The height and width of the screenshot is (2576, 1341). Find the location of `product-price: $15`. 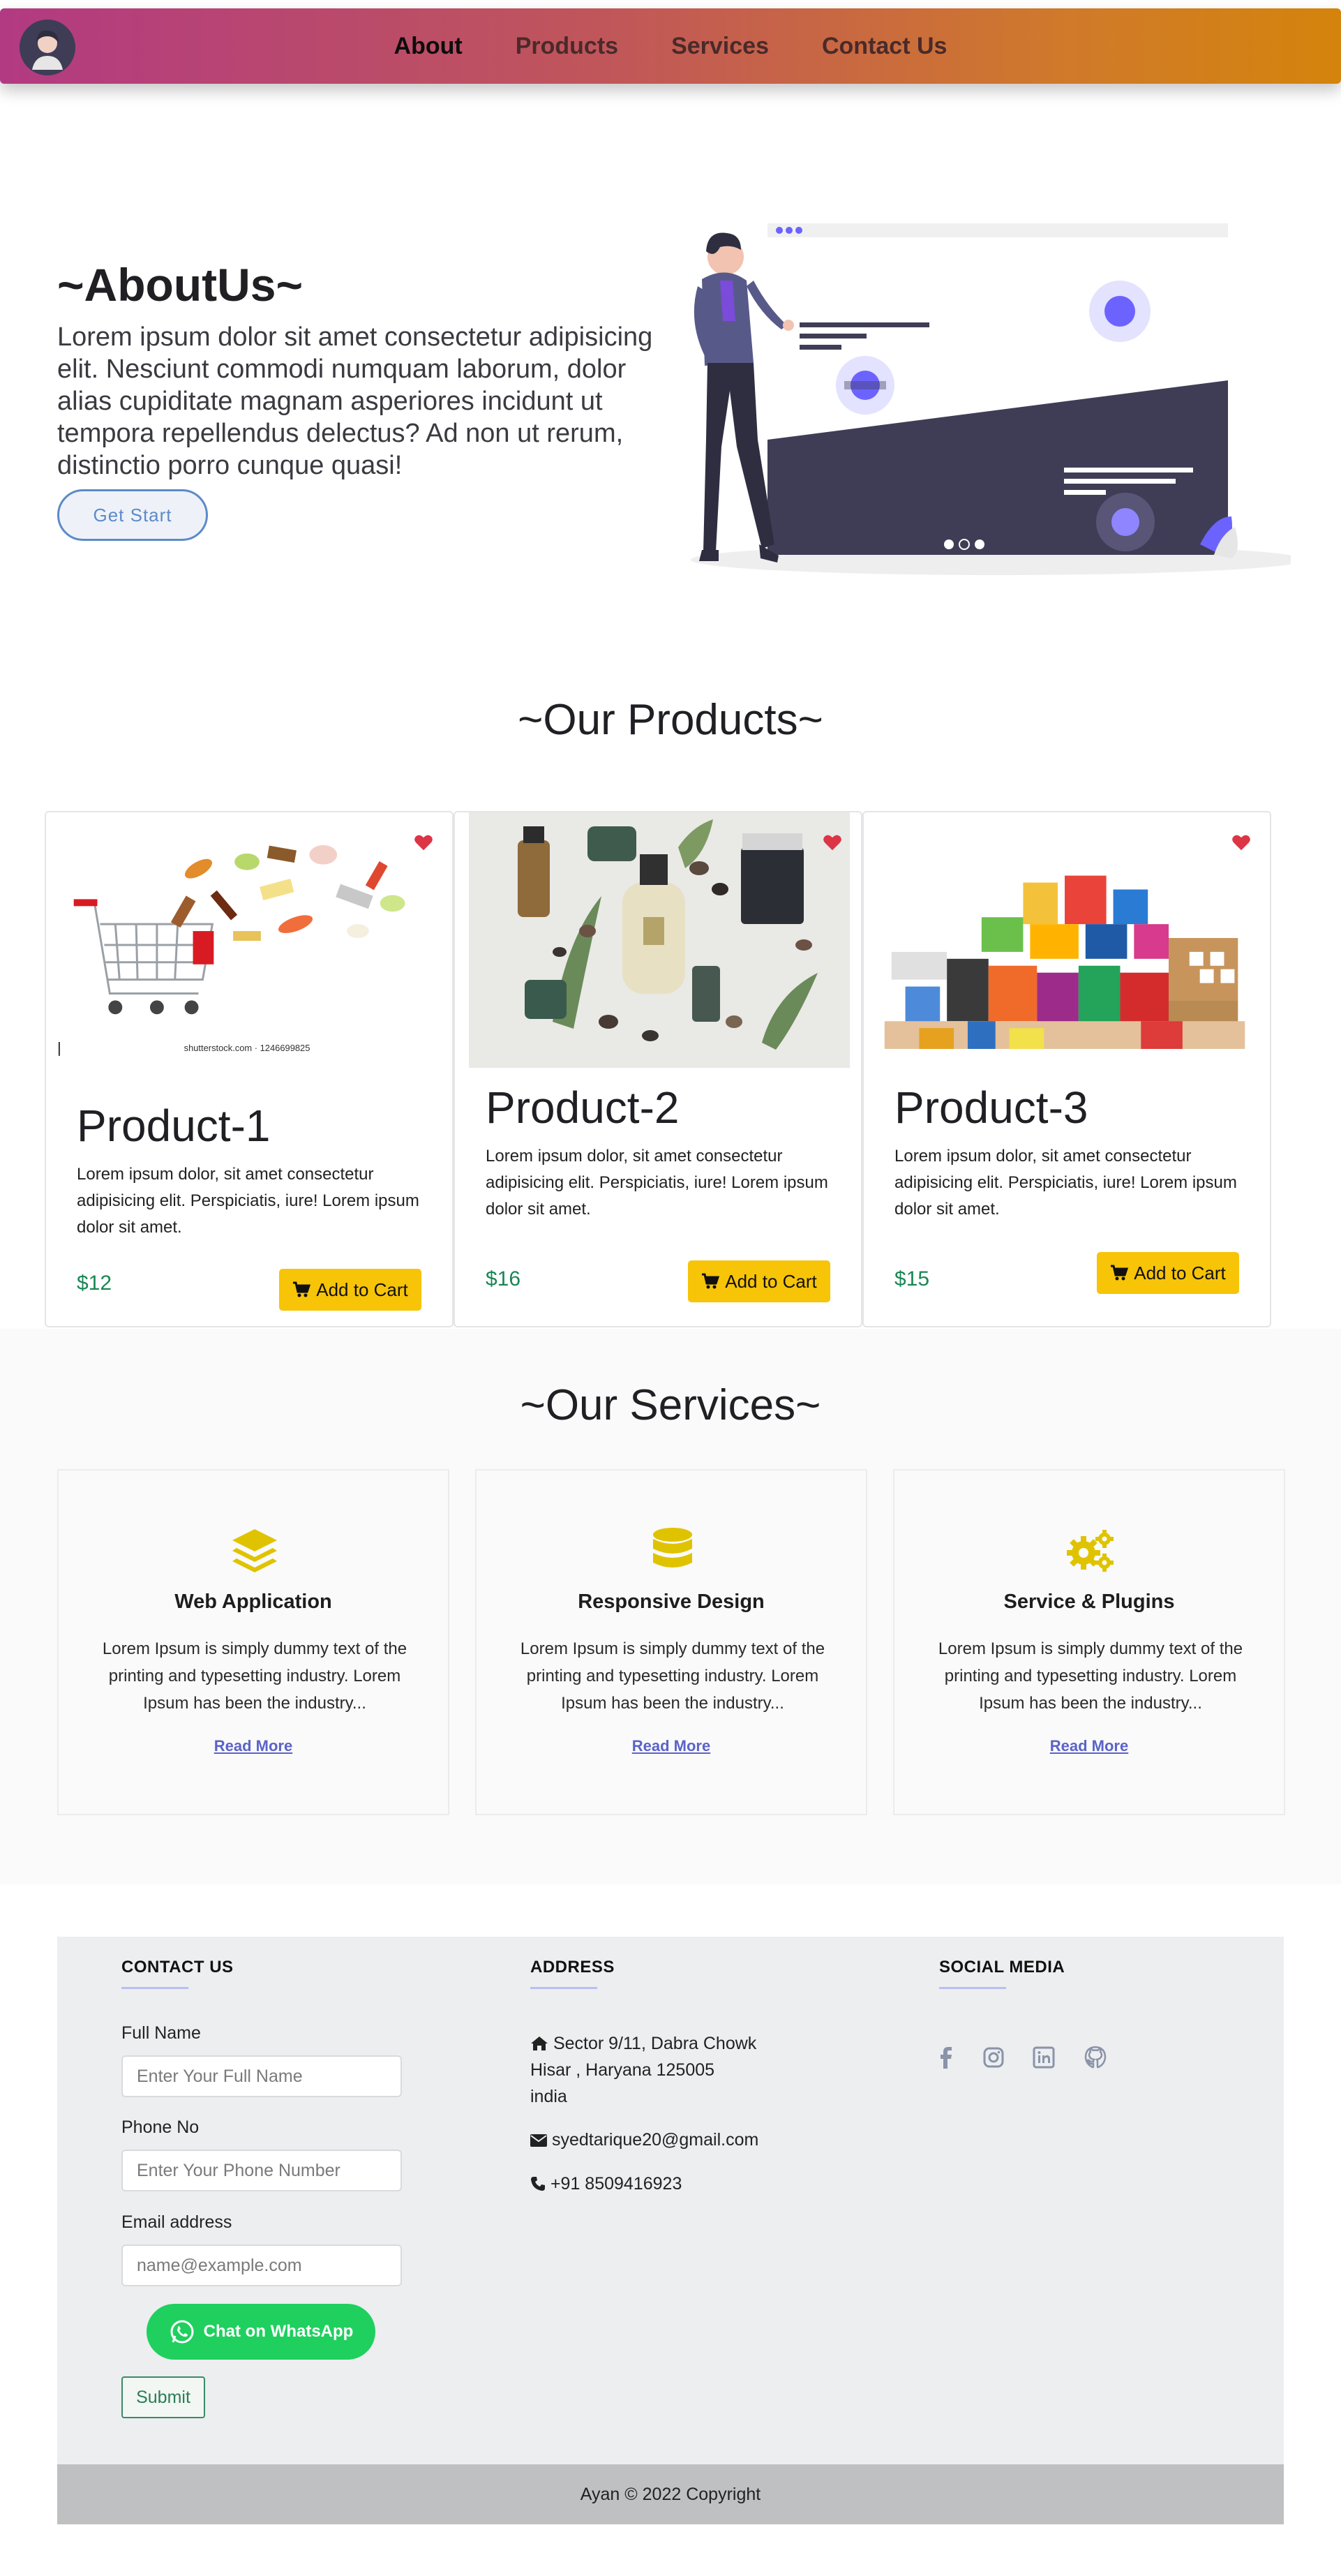

product-price: $15 is located at coordinates (912, 1278).